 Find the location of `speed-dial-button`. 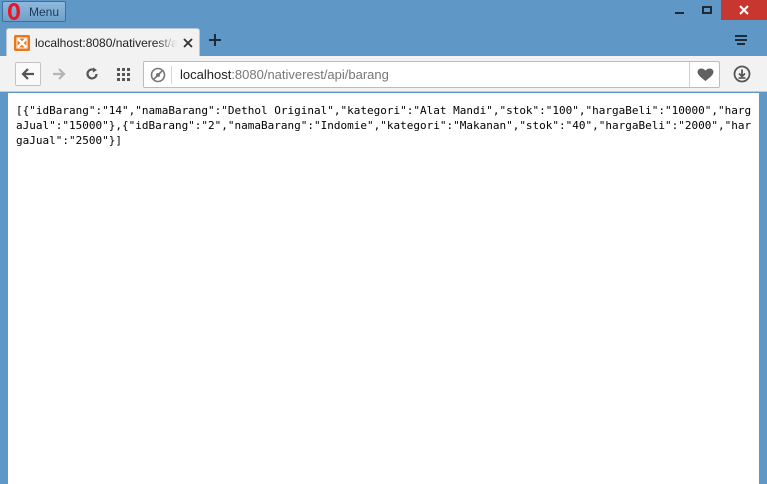

speed-dial-button is located at coordinates (123, 74).